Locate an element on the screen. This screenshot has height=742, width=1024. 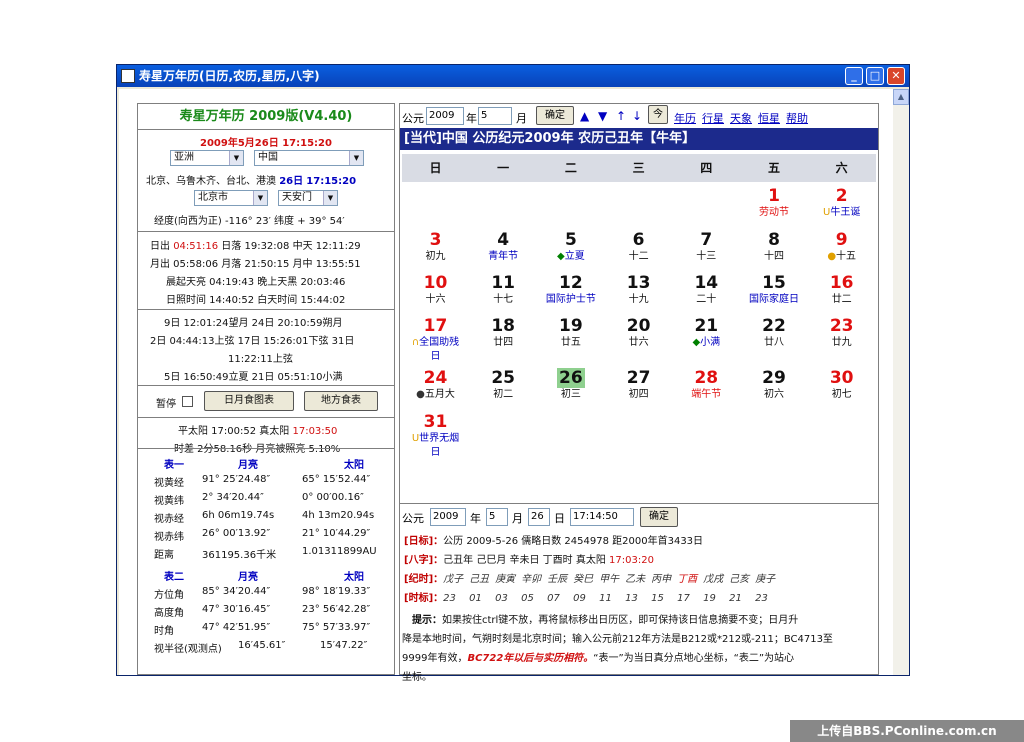
lunar-label-text: 立夏 is located at coordinates (574, 256).